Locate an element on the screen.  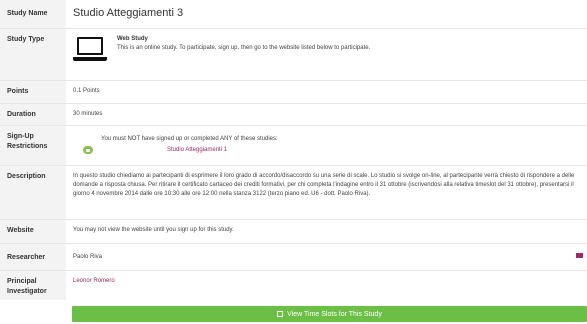
label-points: Points is located at coordinates (33, 91).